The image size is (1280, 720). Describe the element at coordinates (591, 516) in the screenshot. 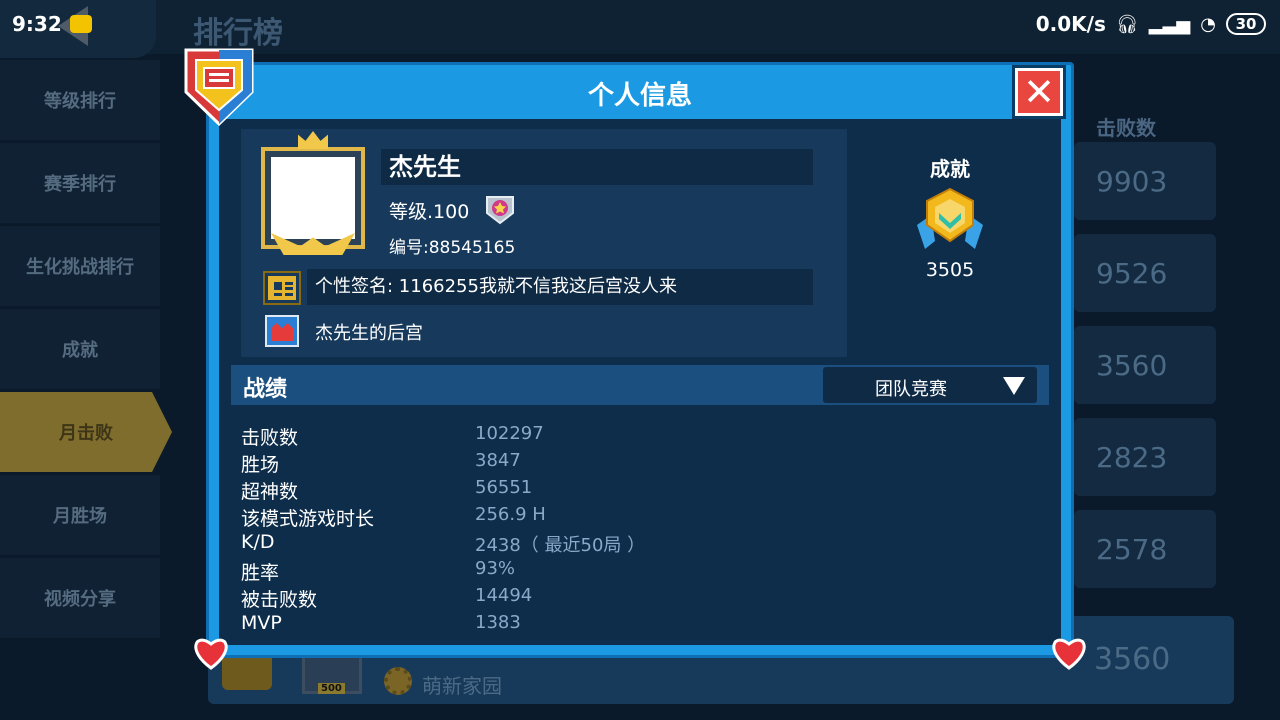

I see `stat-row: 该模式游戏时长 256.9 H` at that location.